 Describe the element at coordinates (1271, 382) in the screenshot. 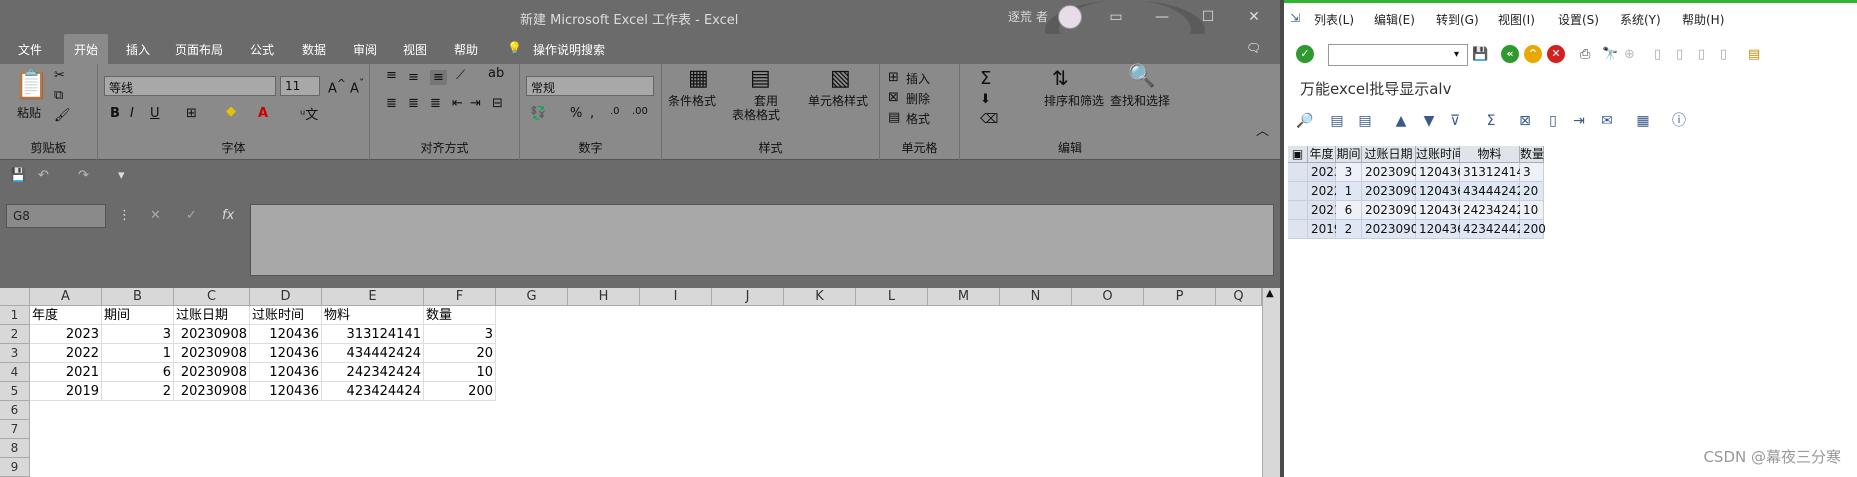

I see `vertical-scrollbar: ▲` at that location.